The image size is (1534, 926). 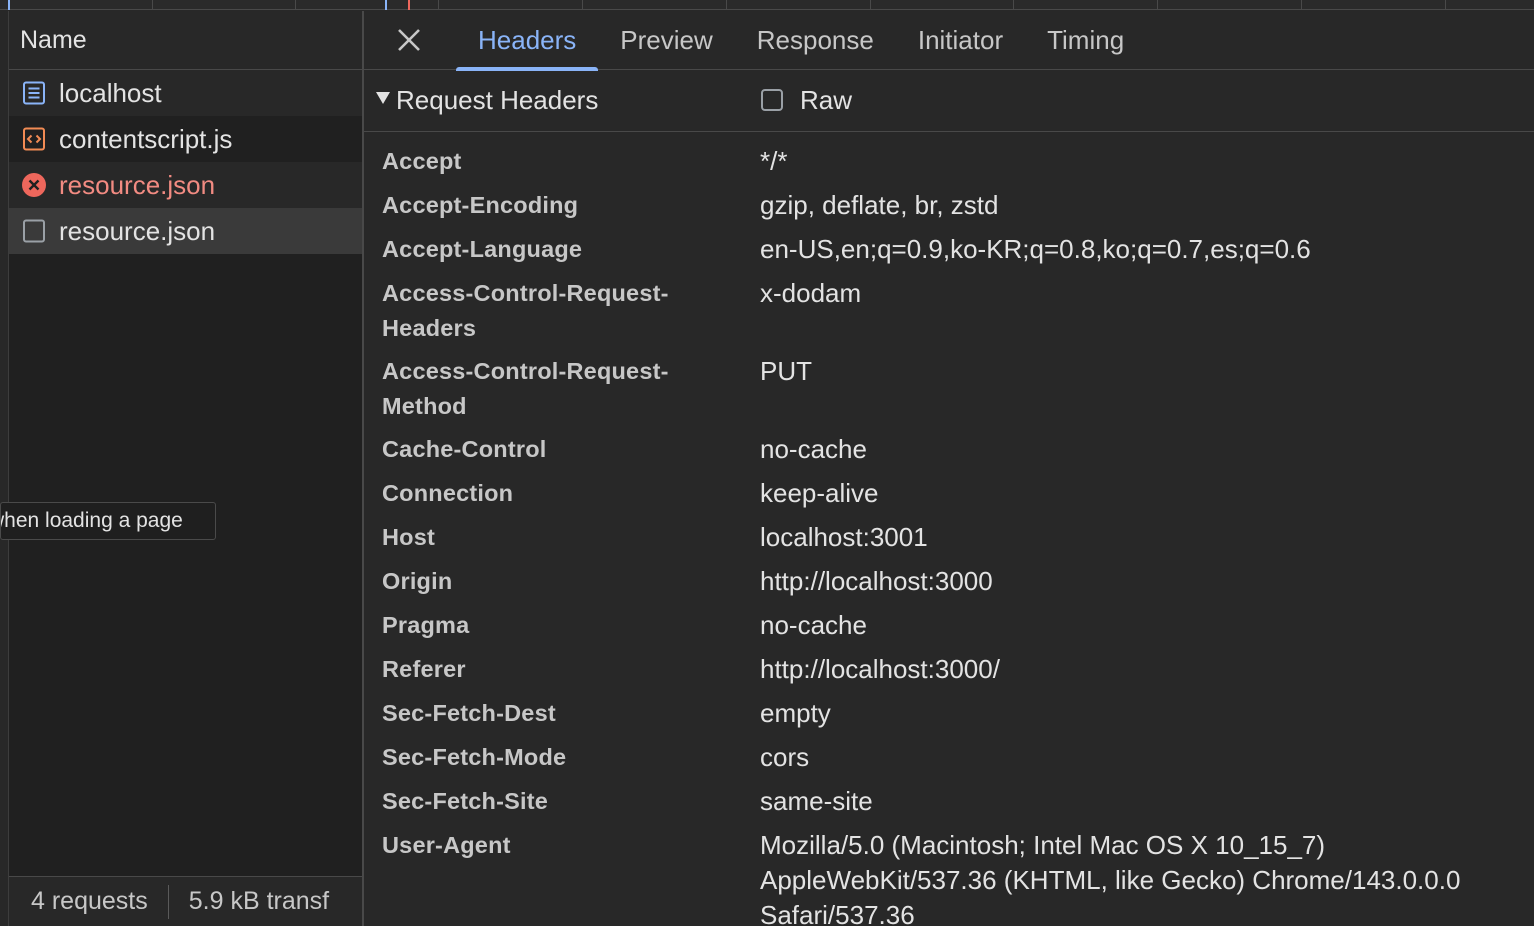 What do you see at coordinates (666, 40) in the screenshot?
I see `tab-preview: Preview` at bounding box center [666, 40].